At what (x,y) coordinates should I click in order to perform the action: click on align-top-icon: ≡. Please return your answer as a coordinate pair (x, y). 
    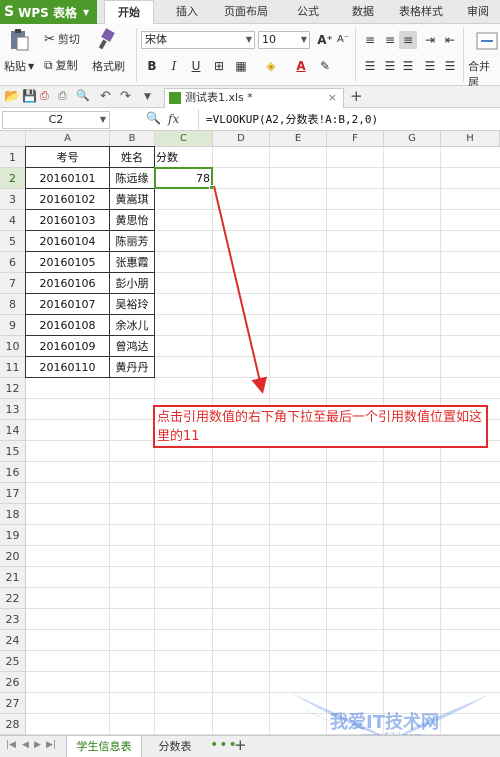
    Looking at the image, I should click on (370, 40).